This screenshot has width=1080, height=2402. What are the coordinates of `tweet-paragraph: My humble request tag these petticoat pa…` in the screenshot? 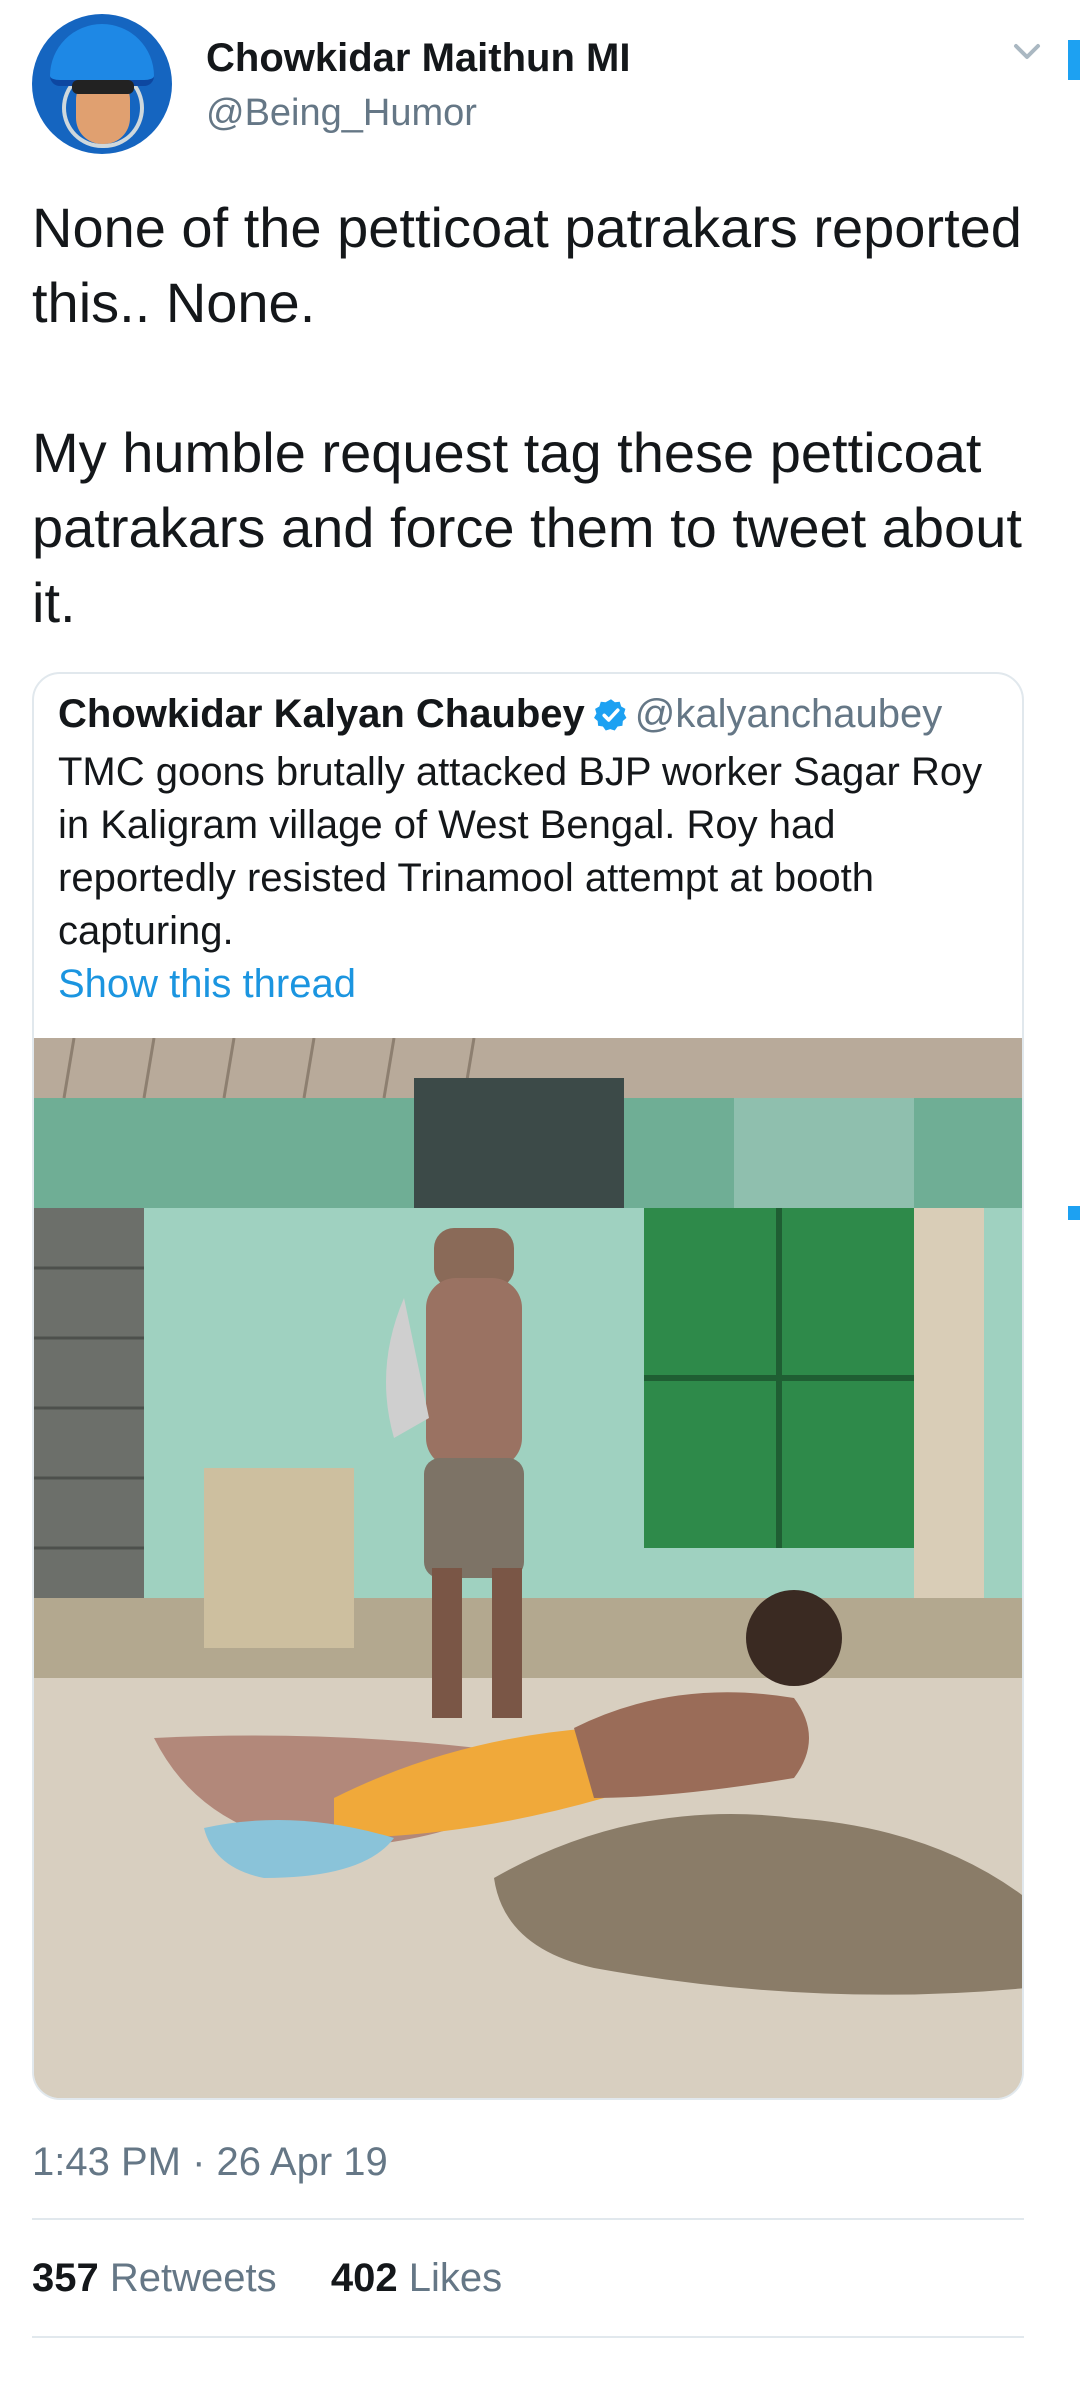 It's located at (527, 527).